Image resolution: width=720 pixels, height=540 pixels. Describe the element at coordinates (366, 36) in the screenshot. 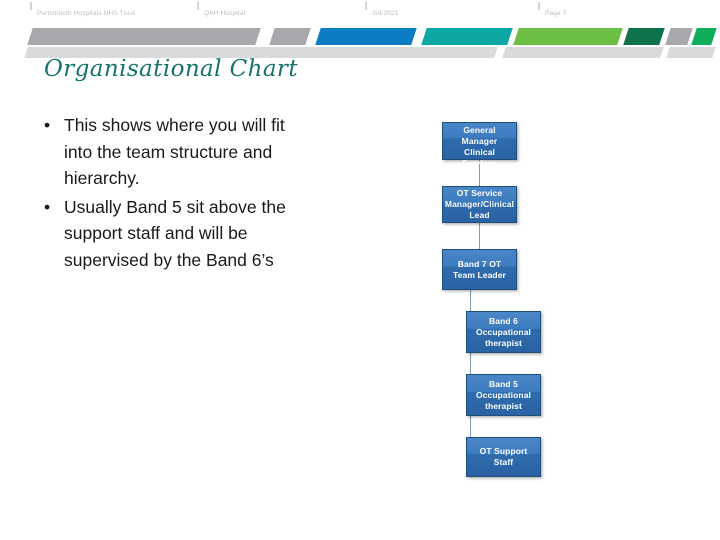

I see `banner-segment-blue` at that location.